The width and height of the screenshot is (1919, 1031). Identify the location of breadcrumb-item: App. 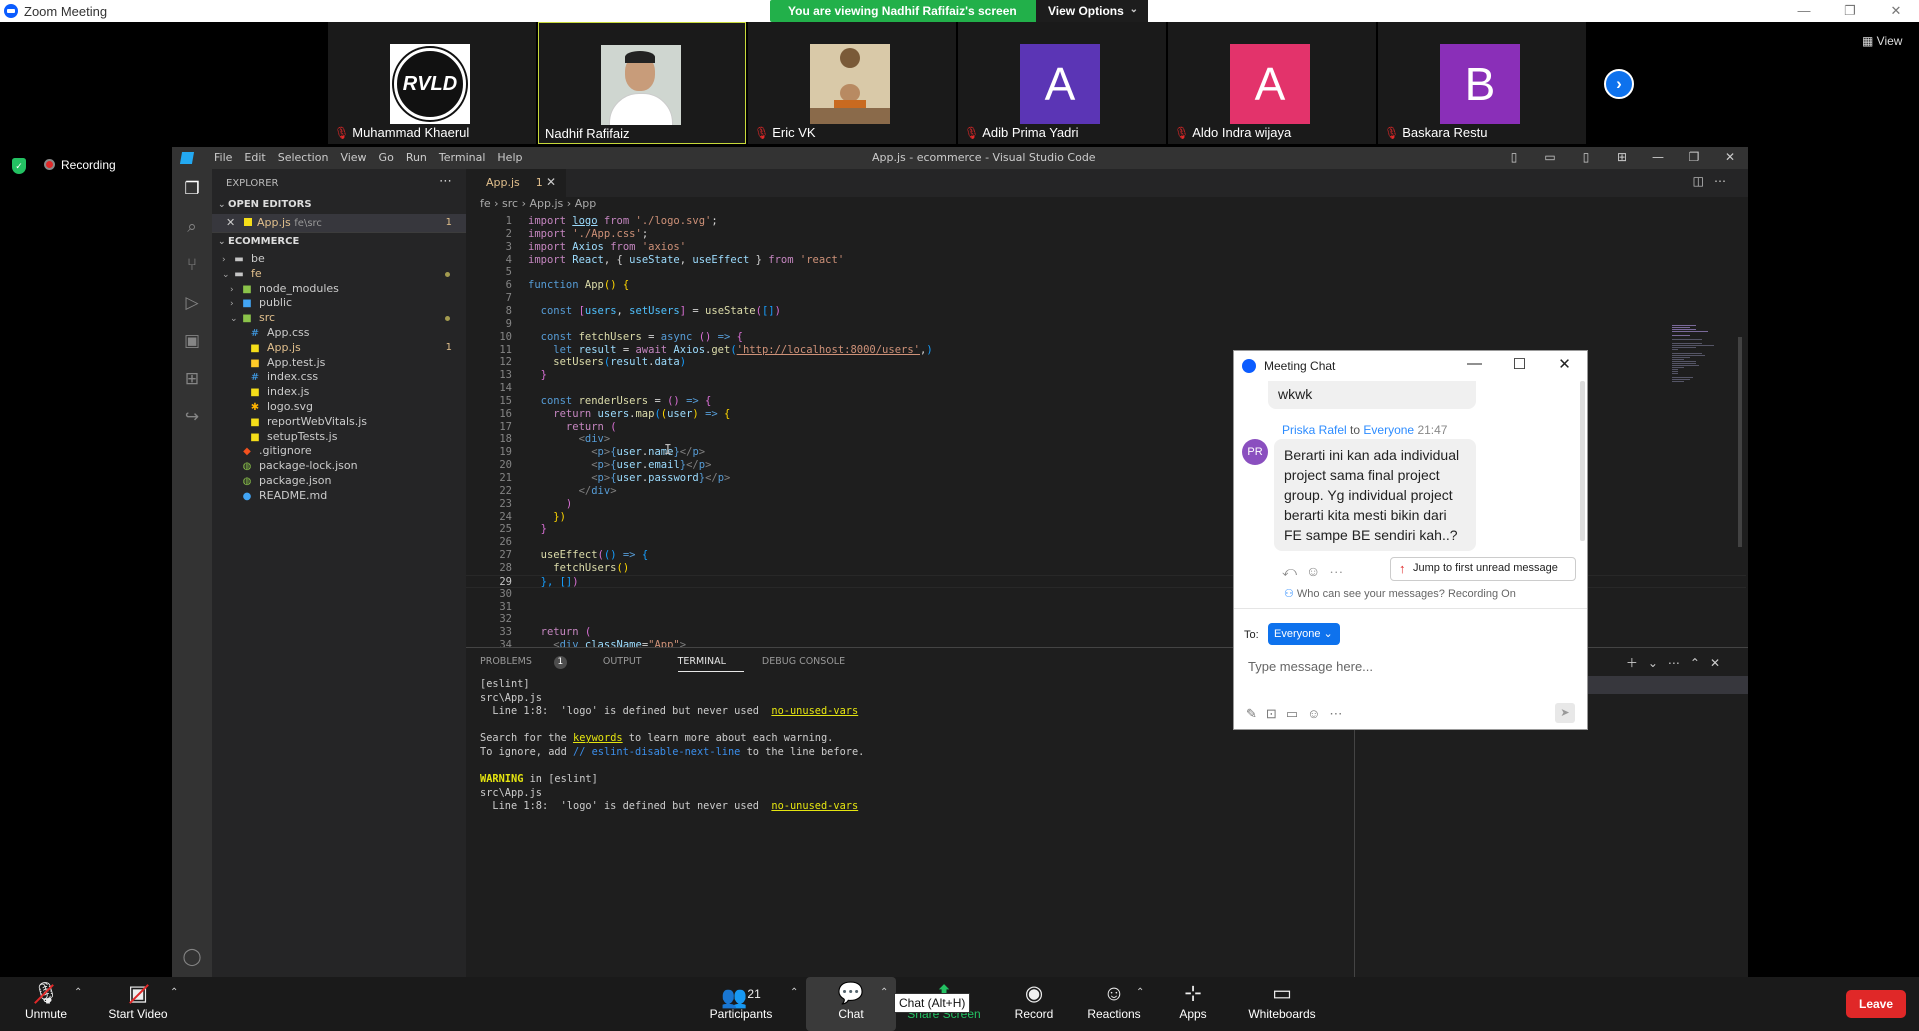
(586, 203).